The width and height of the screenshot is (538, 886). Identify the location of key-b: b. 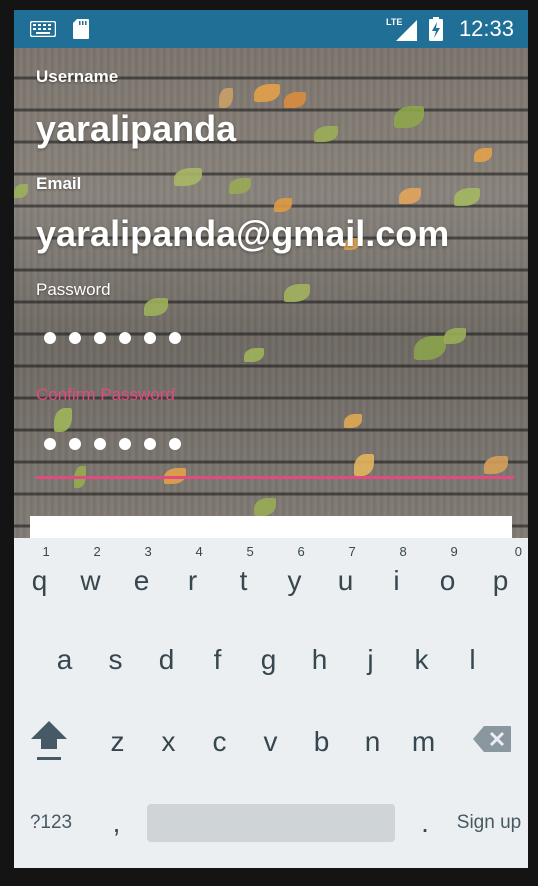
(321, 742).